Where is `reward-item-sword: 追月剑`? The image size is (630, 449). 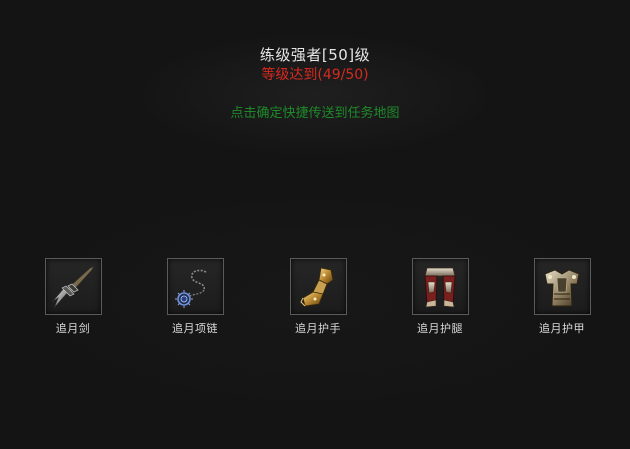 reward-item-sword: 追月剑 is located at coordinates (73, 297).